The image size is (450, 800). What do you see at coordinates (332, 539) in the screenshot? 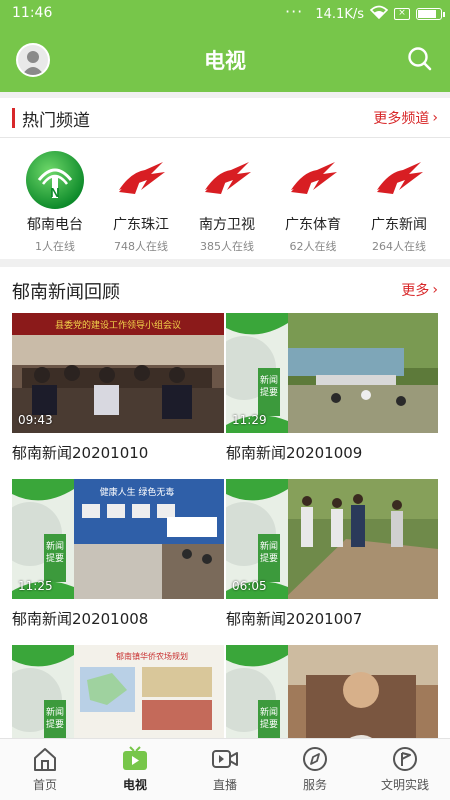
I see `video-thumbnail: 新闻 提要 06:05` at bounding box center [332, 539].